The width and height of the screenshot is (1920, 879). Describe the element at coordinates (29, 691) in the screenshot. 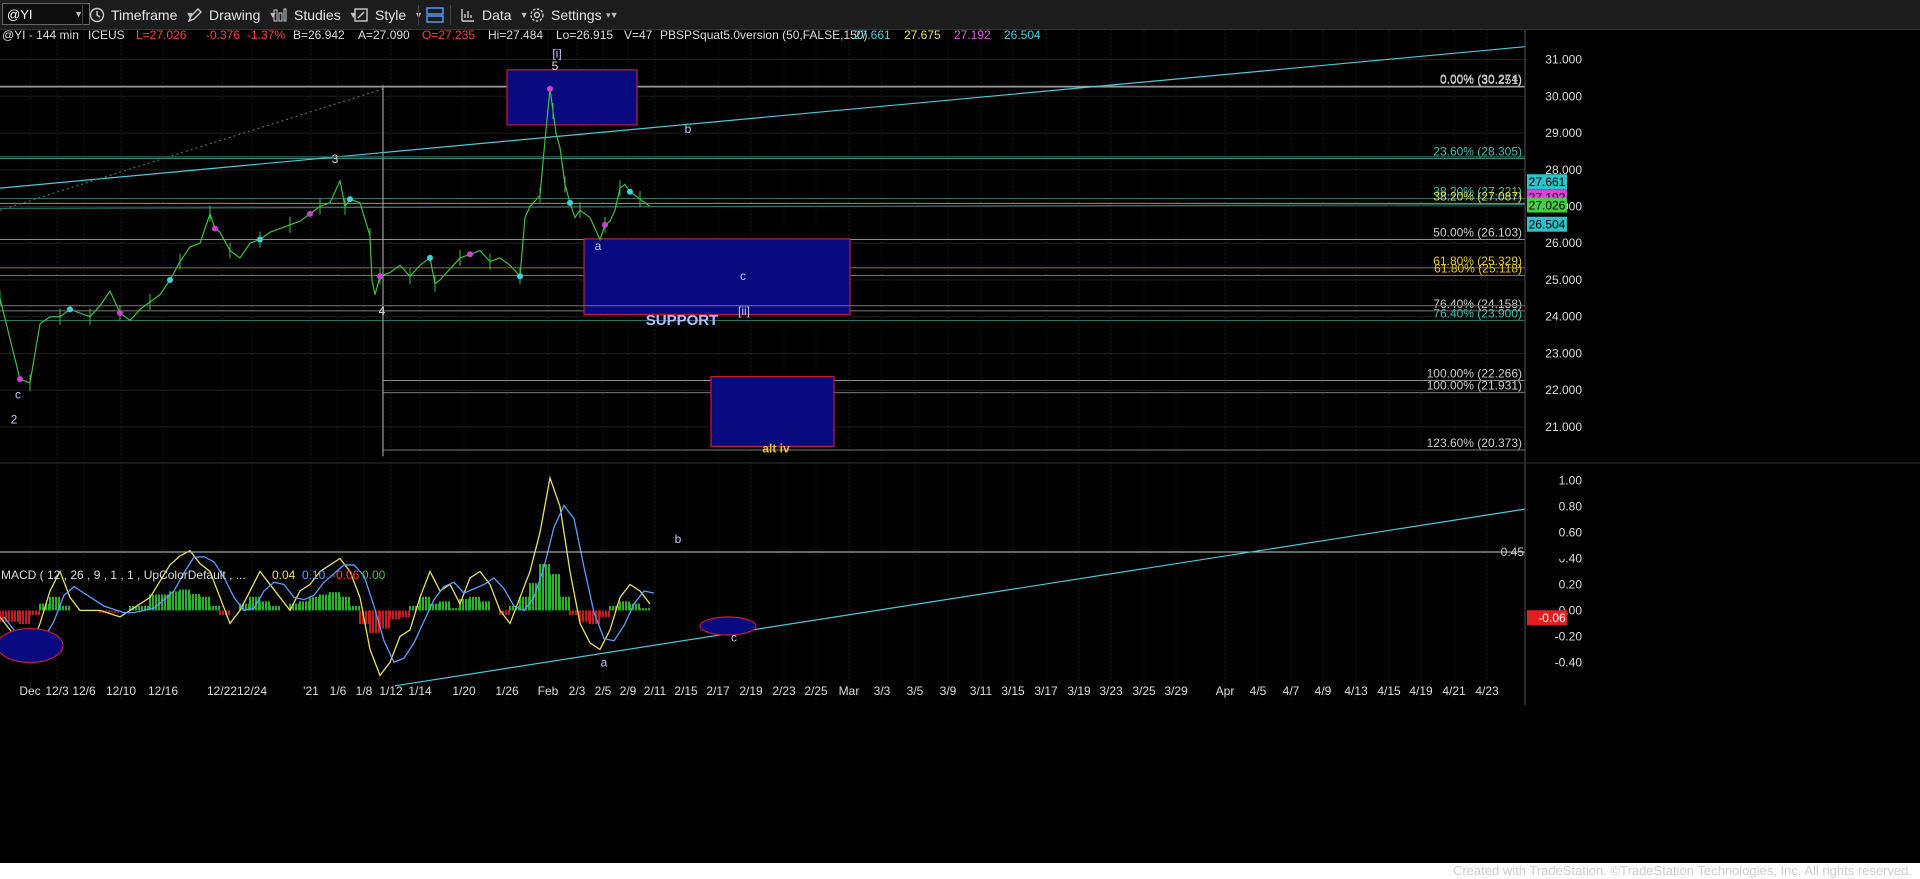

I see `x-tick-label: Dec` at that location.